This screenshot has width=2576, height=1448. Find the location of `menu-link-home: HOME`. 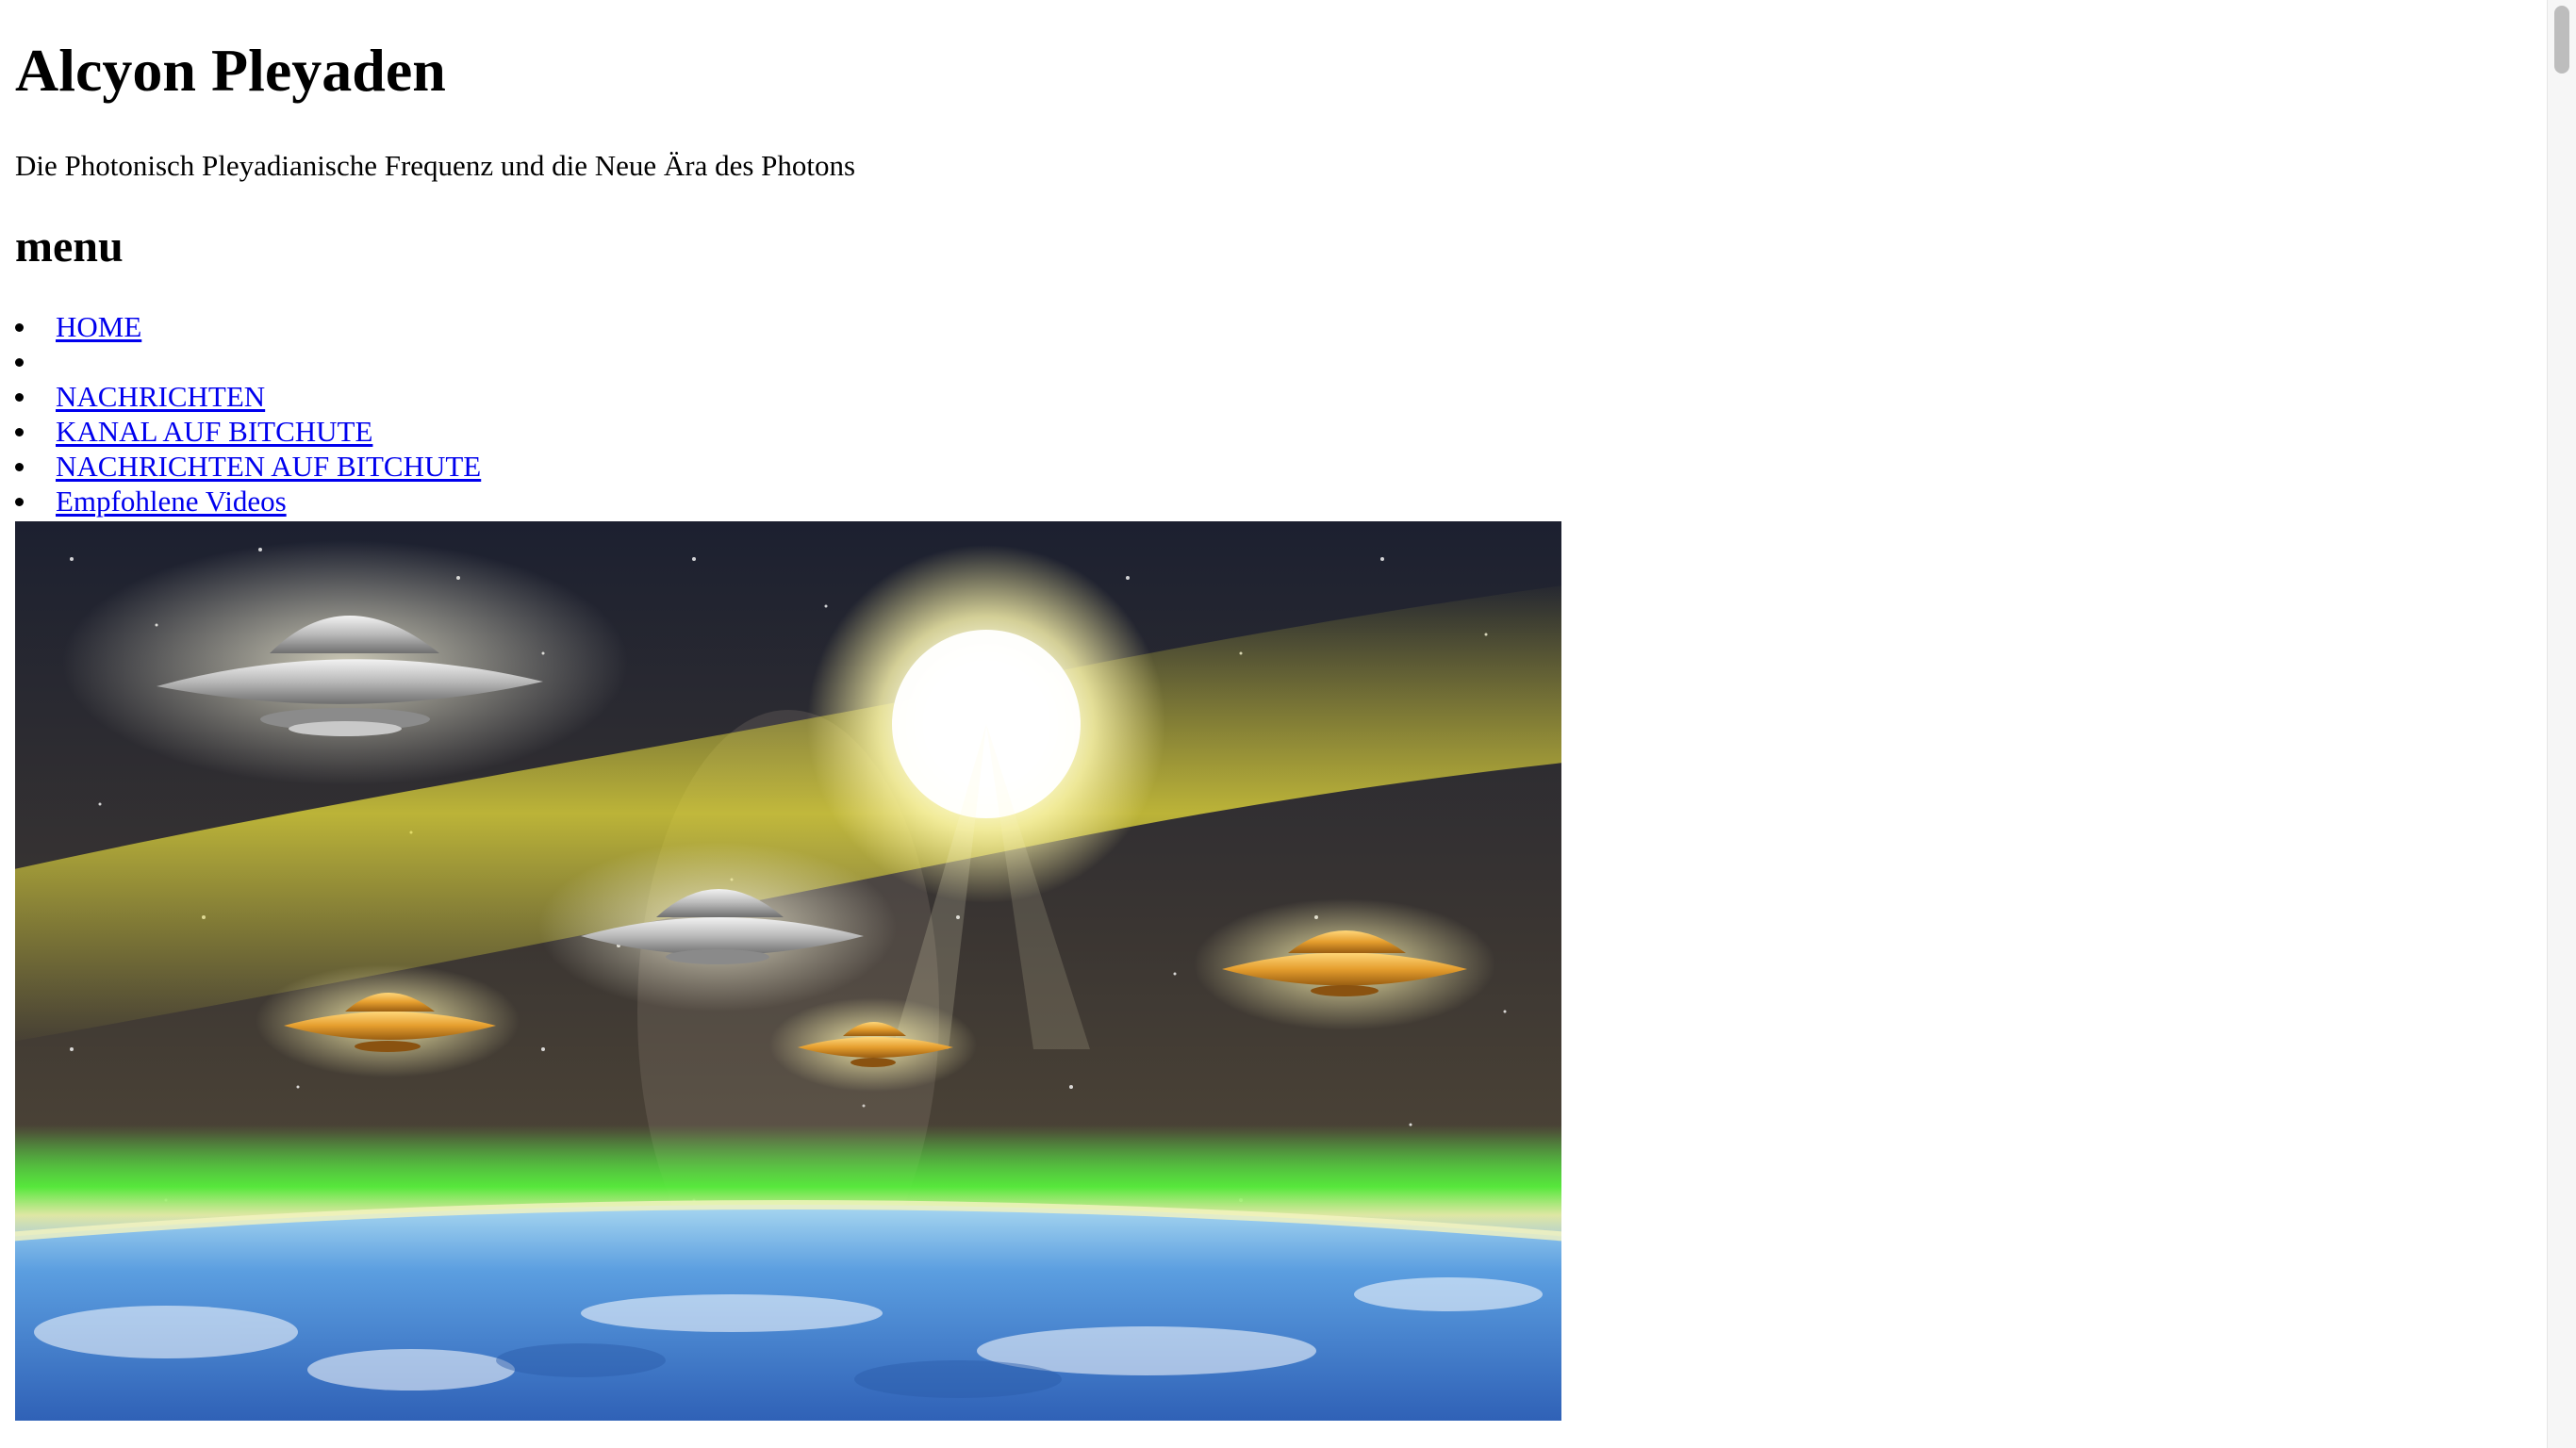

menu-link-home: HOME is located at coordinates (98, 326).